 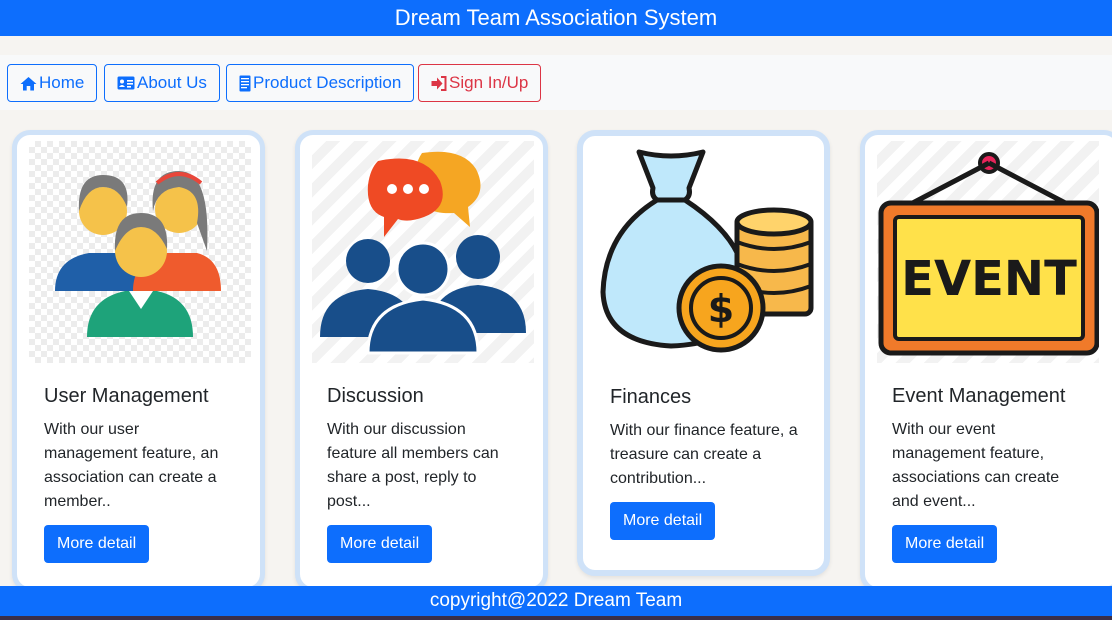 What do you see at coordinates (439, 83) in the screenshot?
I see `sign-in-icon` at bounding box center [439, 83].